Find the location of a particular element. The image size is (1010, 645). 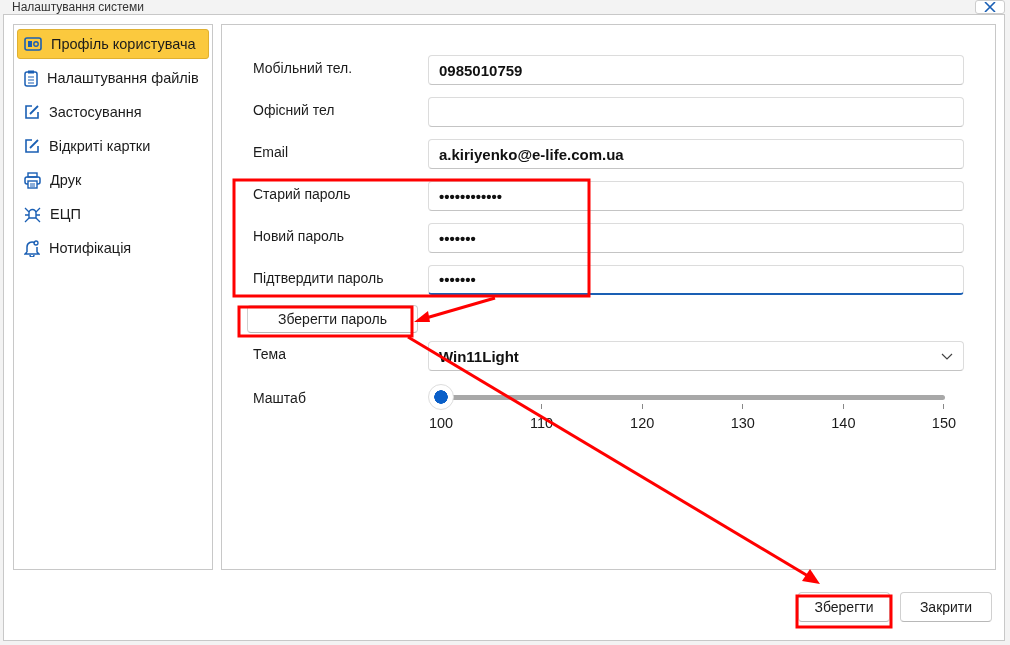

bug-icon is located at coordinates (32, 214).